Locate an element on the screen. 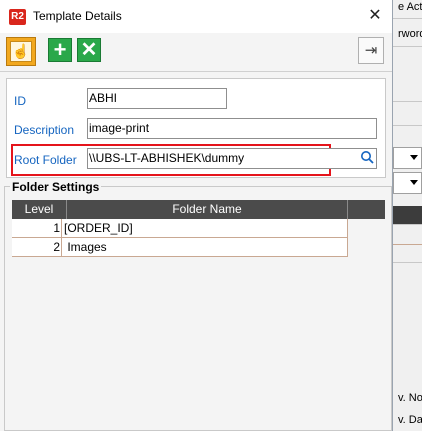  x-icon: ✕ is located at coordinates (89, 50).